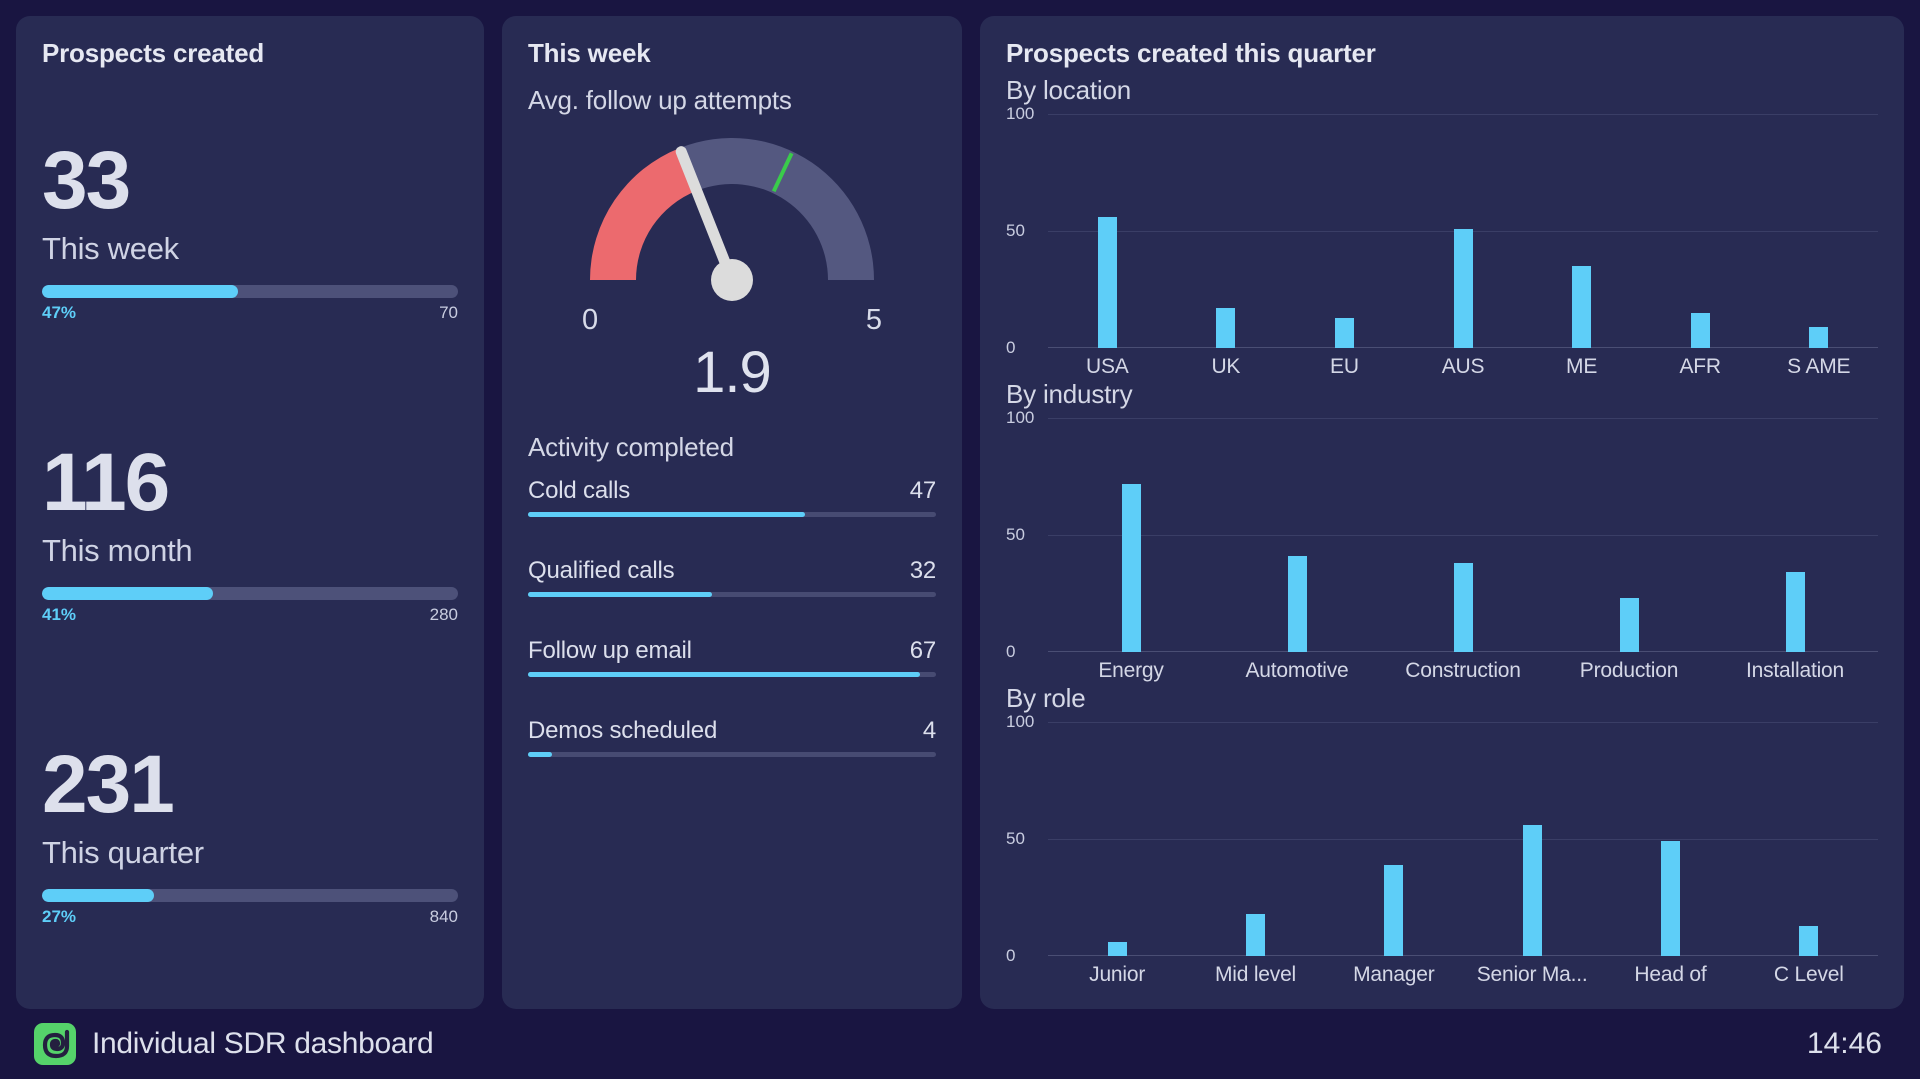 The height and width of the screenshot is (1079, 1920). What do you see at coordinates (589, 53) in the screenshot?
I see `card-title-this-week: This week` at bounding box center [589, 53].